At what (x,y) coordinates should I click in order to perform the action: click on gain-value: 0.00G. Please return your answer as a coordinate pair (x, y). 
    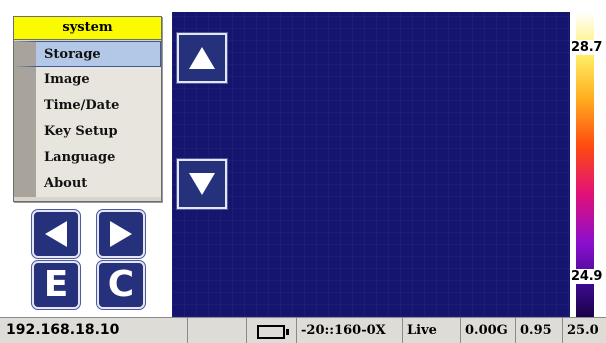
    Looking at the image, I should click on (488, 330).